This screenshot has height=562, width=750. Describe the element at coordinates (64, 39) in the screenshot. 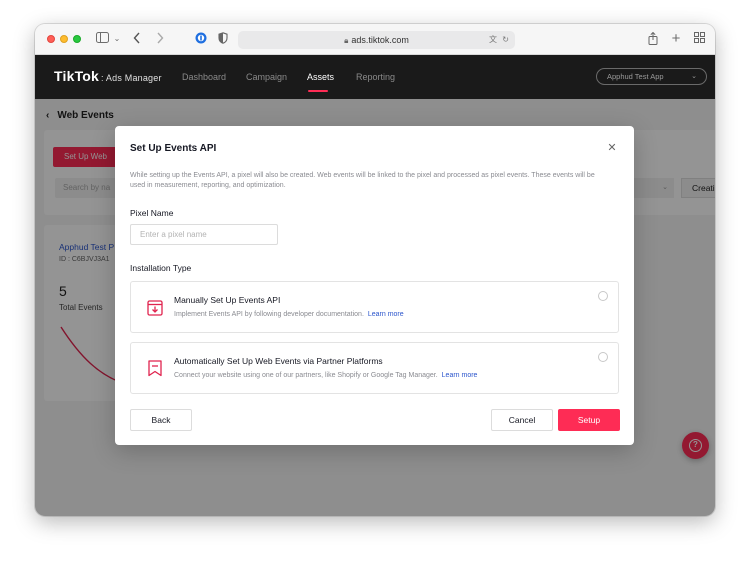

I see `minimize-window-button` at that location.